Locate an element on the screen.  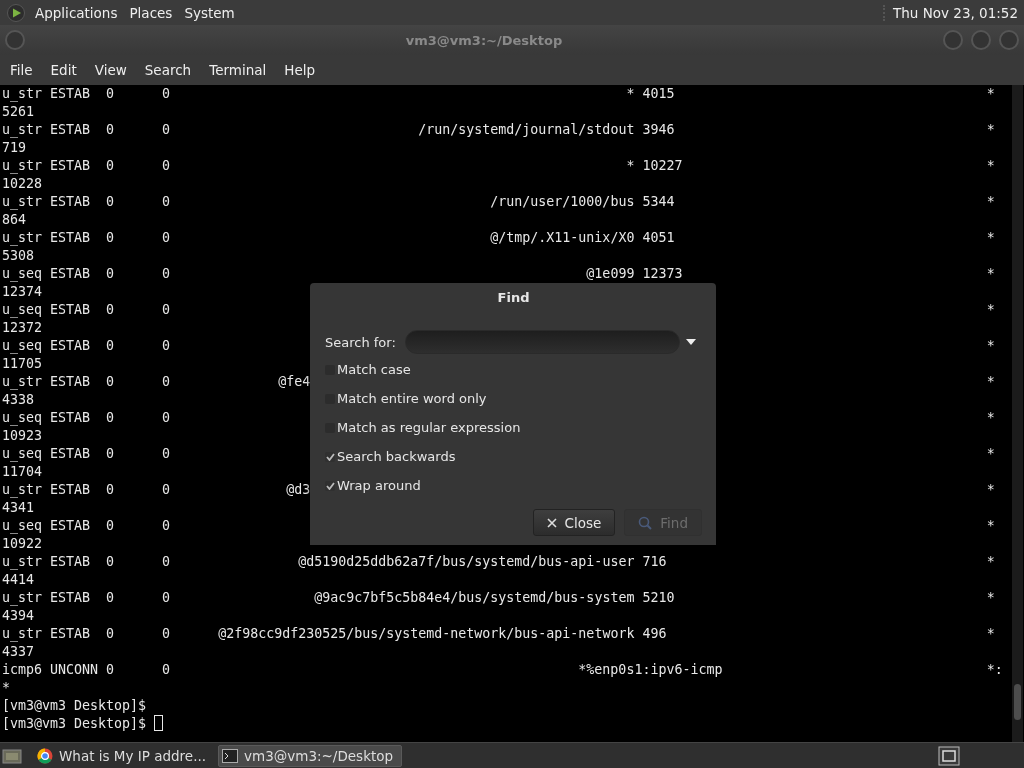
terminal-text: 3946 is located at coordinates (659, 130).